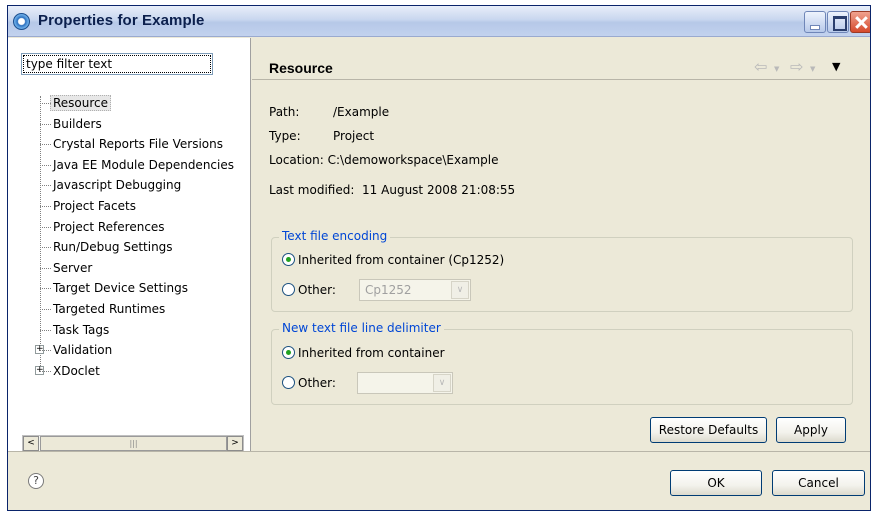 Image resolution: width=871 pixels, height=511 pixels. Describe the element at coordinates (121, 288) in the screenshot. I see `tree-item-label: Target Device Settings` at that location.